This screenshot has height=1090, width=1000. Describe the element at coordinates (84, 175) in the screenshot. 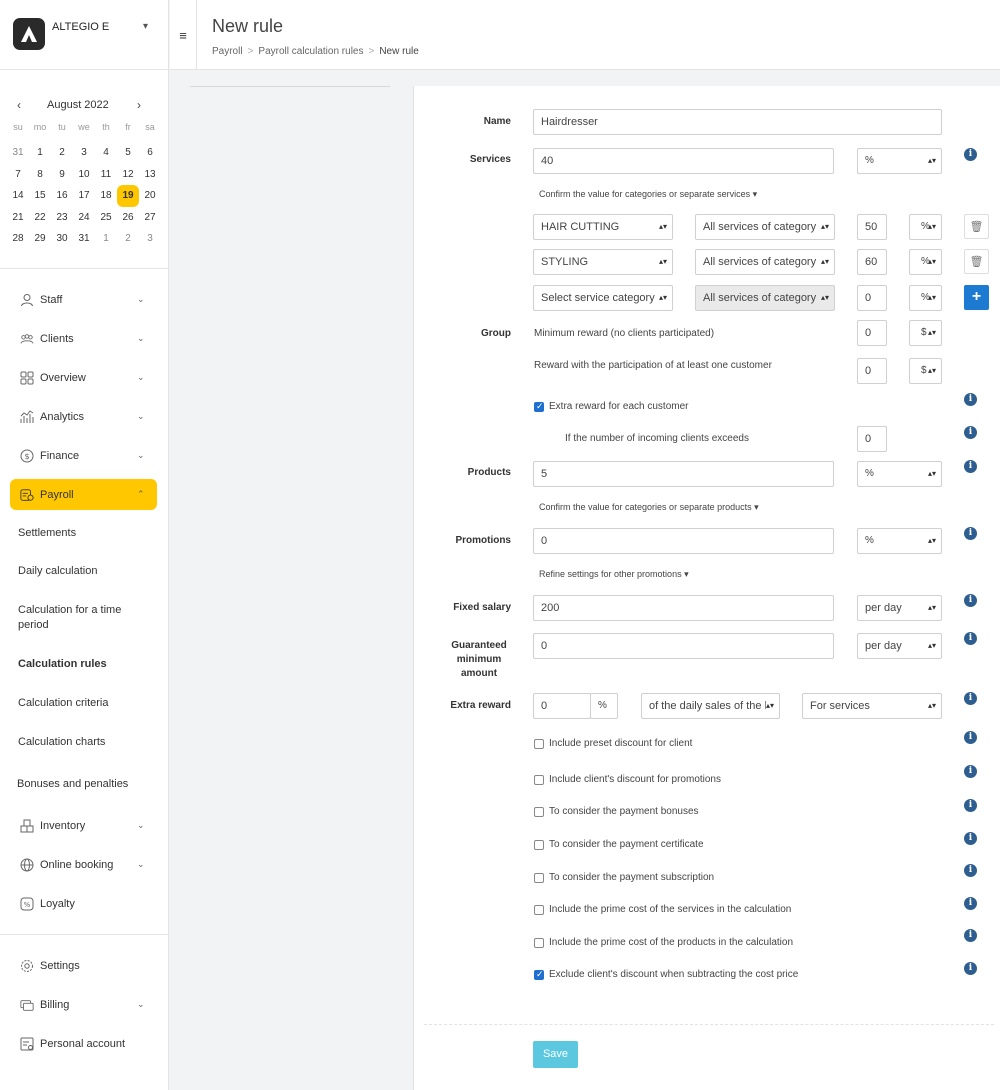

I see `calendar-day: 10` at that location.